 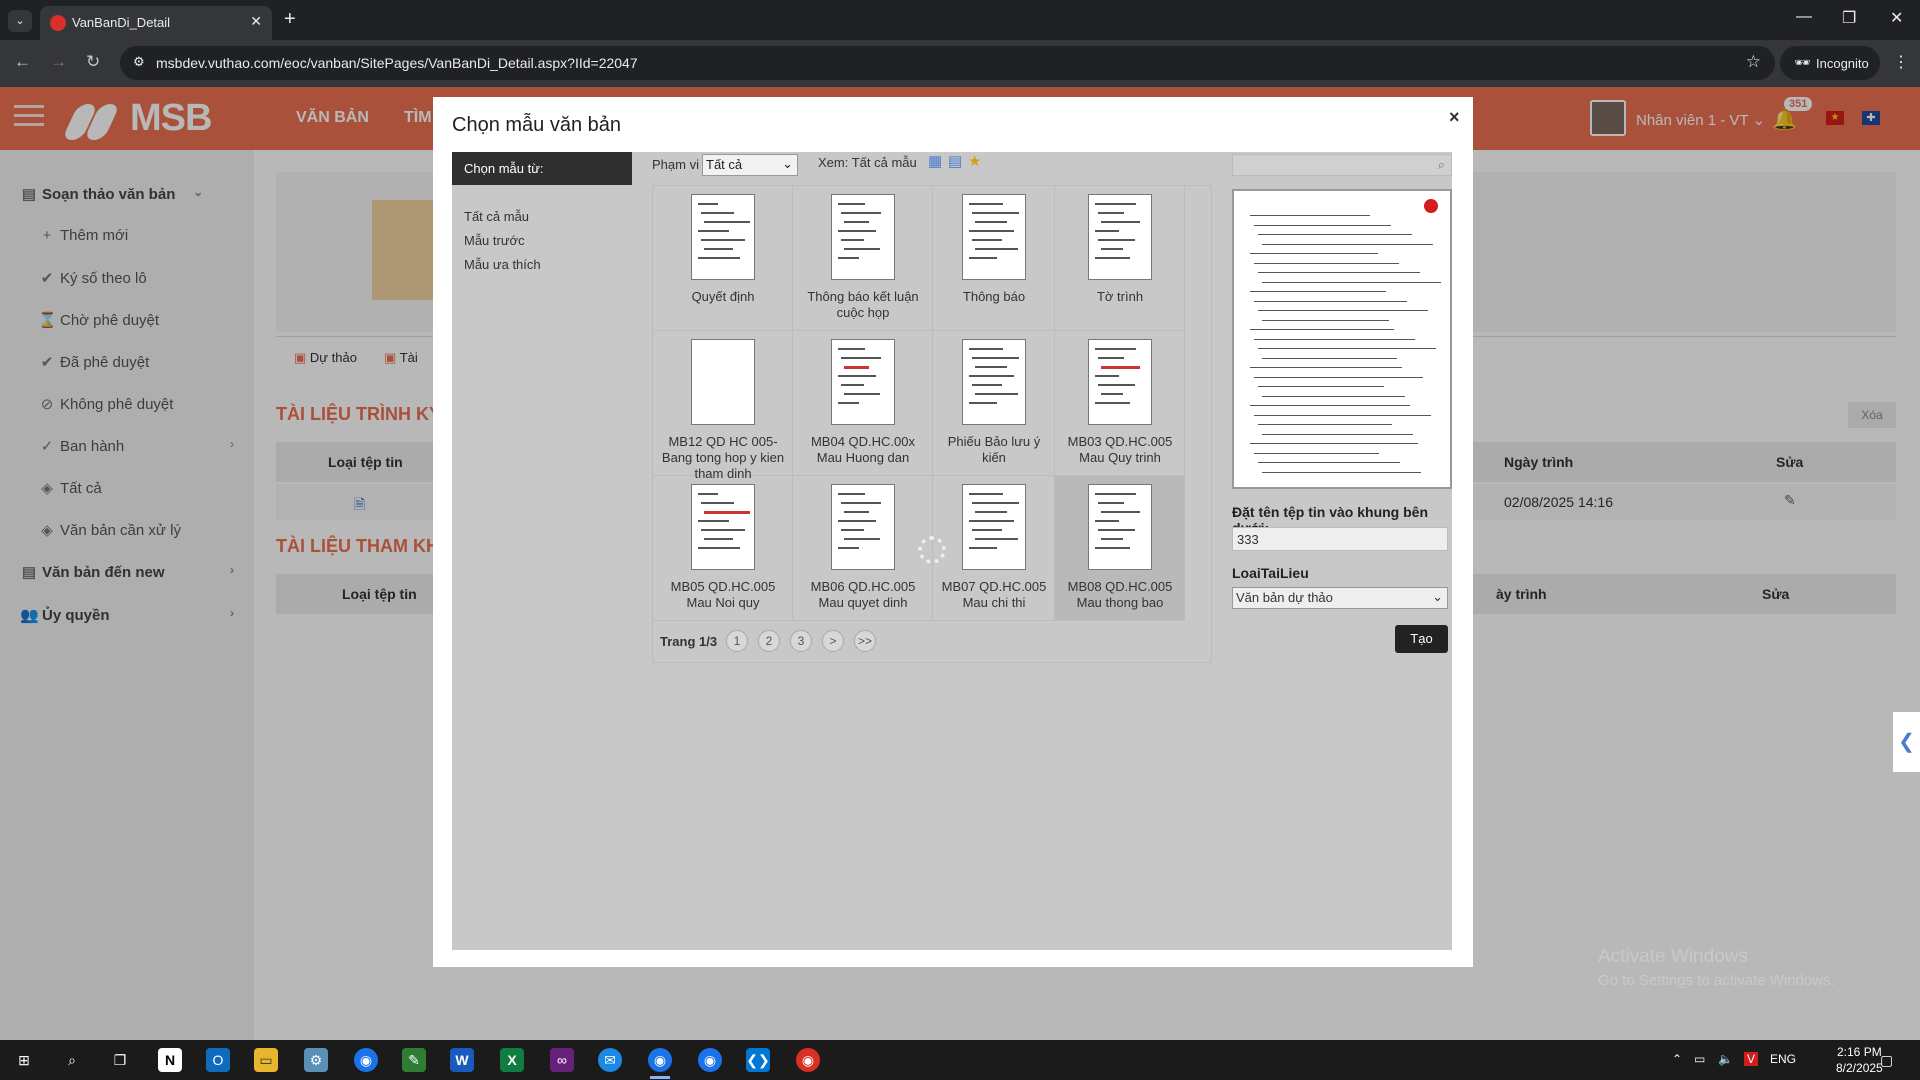 I want to click on template-card: MB08 QD.HC.005 Mau thong bao, so click(x=1120, y=548).